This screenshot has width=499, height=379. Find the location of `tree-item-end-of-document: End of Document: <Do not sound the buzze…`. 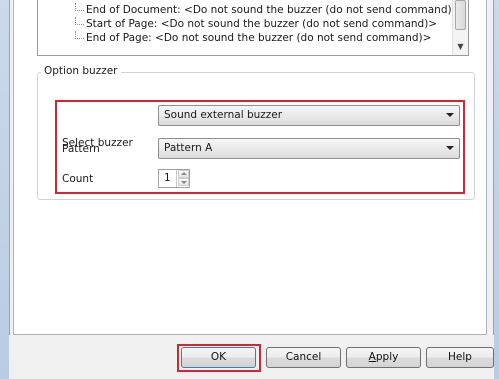

tree-item-end-of-document: End of Document: <Do not sound the buzze… is located at coordinates (273, 10).